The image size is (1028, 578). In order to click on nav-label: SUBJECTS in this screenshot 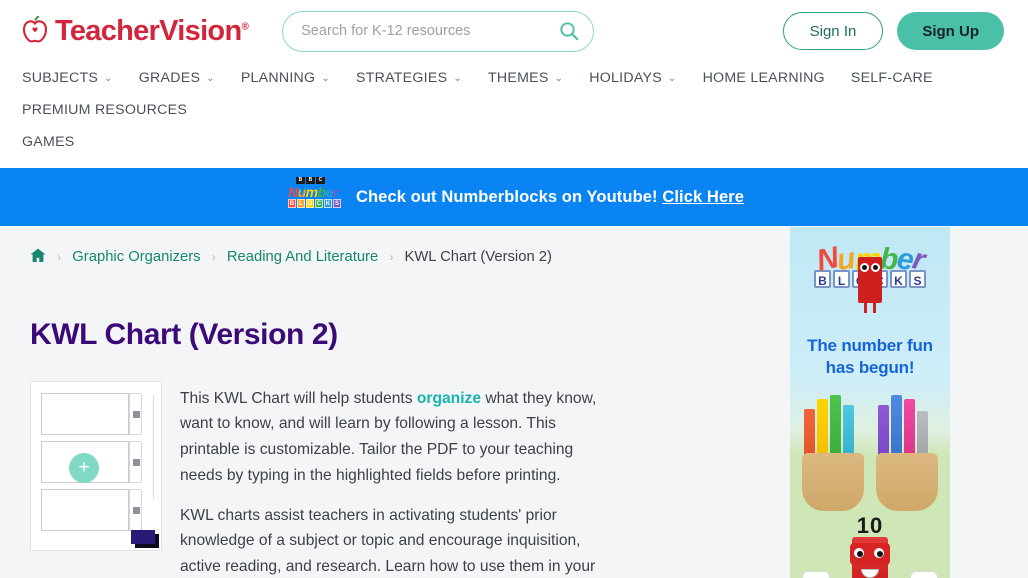, I will do `click(60, 78)`.